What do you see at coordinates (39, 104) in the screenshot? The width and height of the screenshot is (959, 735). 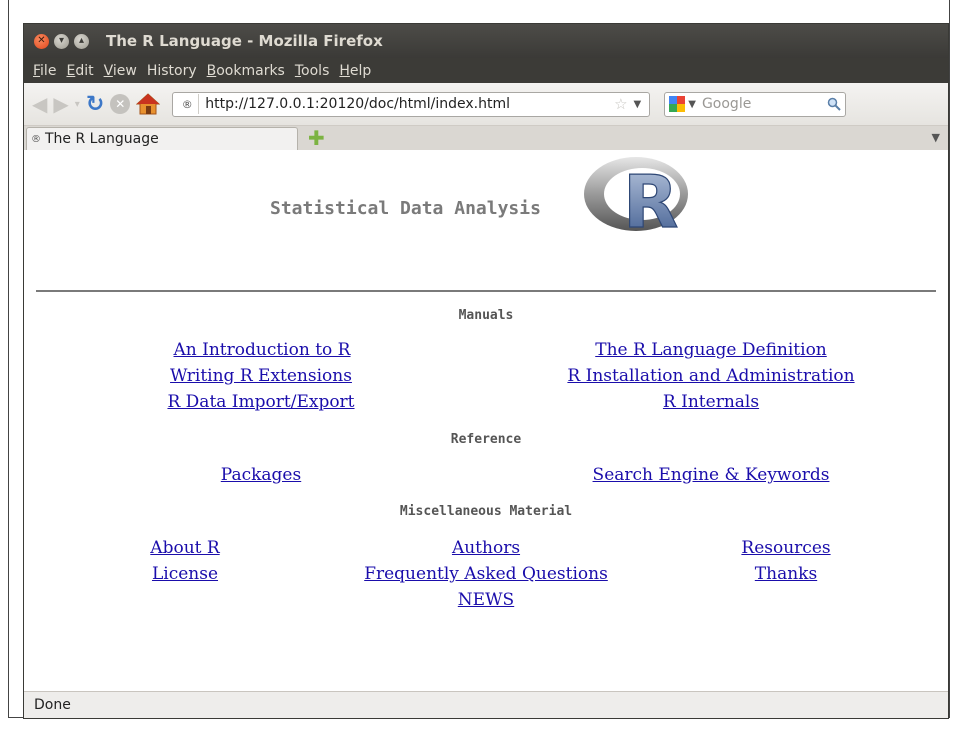 I see `back-icon: ◀` at bounding box center [39, 104].